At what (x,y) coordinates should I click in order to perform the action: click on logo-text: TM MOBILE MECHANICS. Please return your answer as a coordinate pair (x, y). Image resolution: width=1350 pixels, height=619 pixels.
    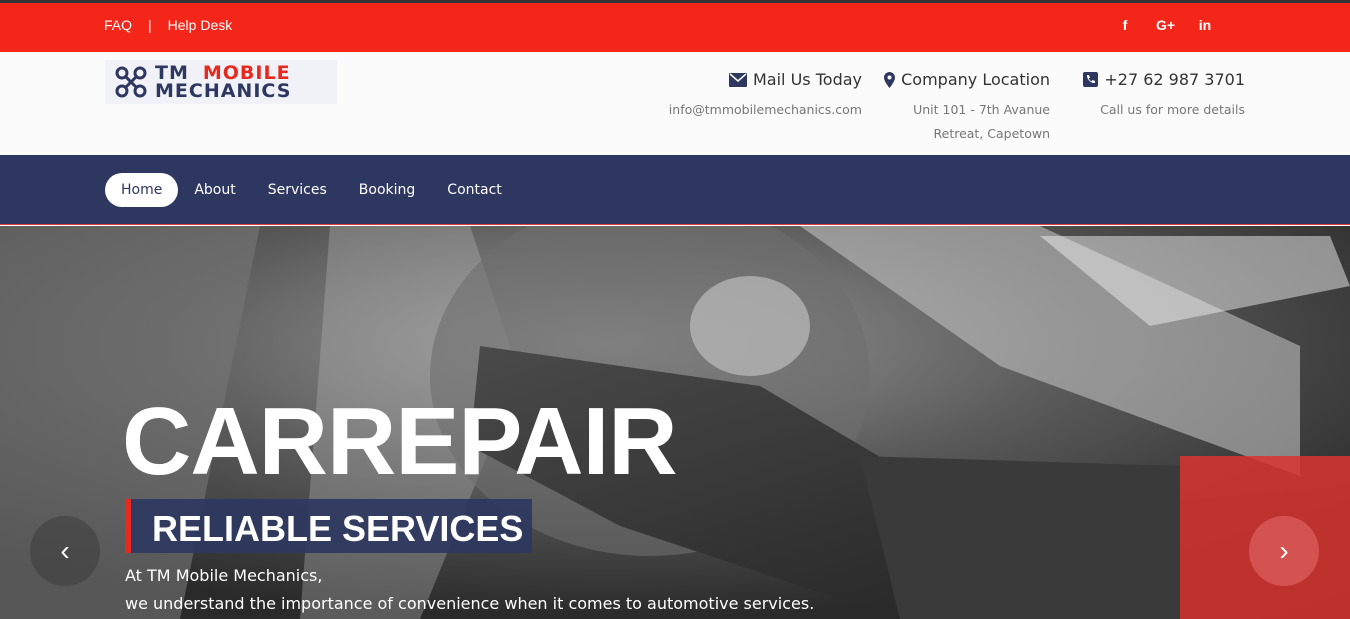
    Looking at the image, I should click on (223, 83).